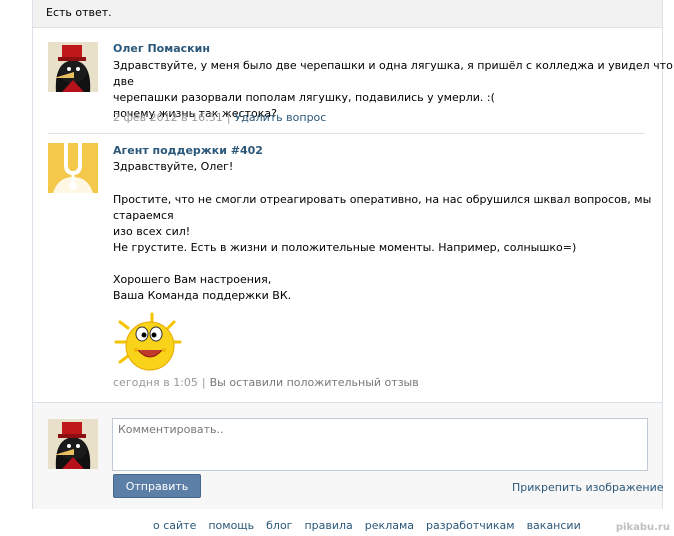 The height and width of the screenshot is (536, 674). What do you see at coordinates (192, 279) in the screenshot?
I see `signature-line: Хорошего Вам настроения,` at bounding box center [192, 279].